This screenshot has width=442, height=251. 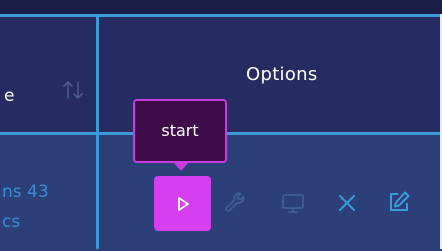 I want to click on start-button, so click(x=182, y=203).